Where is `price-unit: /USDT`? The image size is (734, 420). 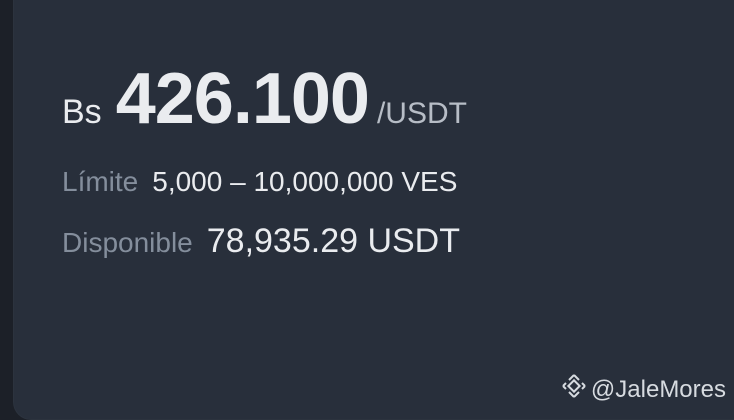 price-unit: /USDT is located at coordinates (421, 113).